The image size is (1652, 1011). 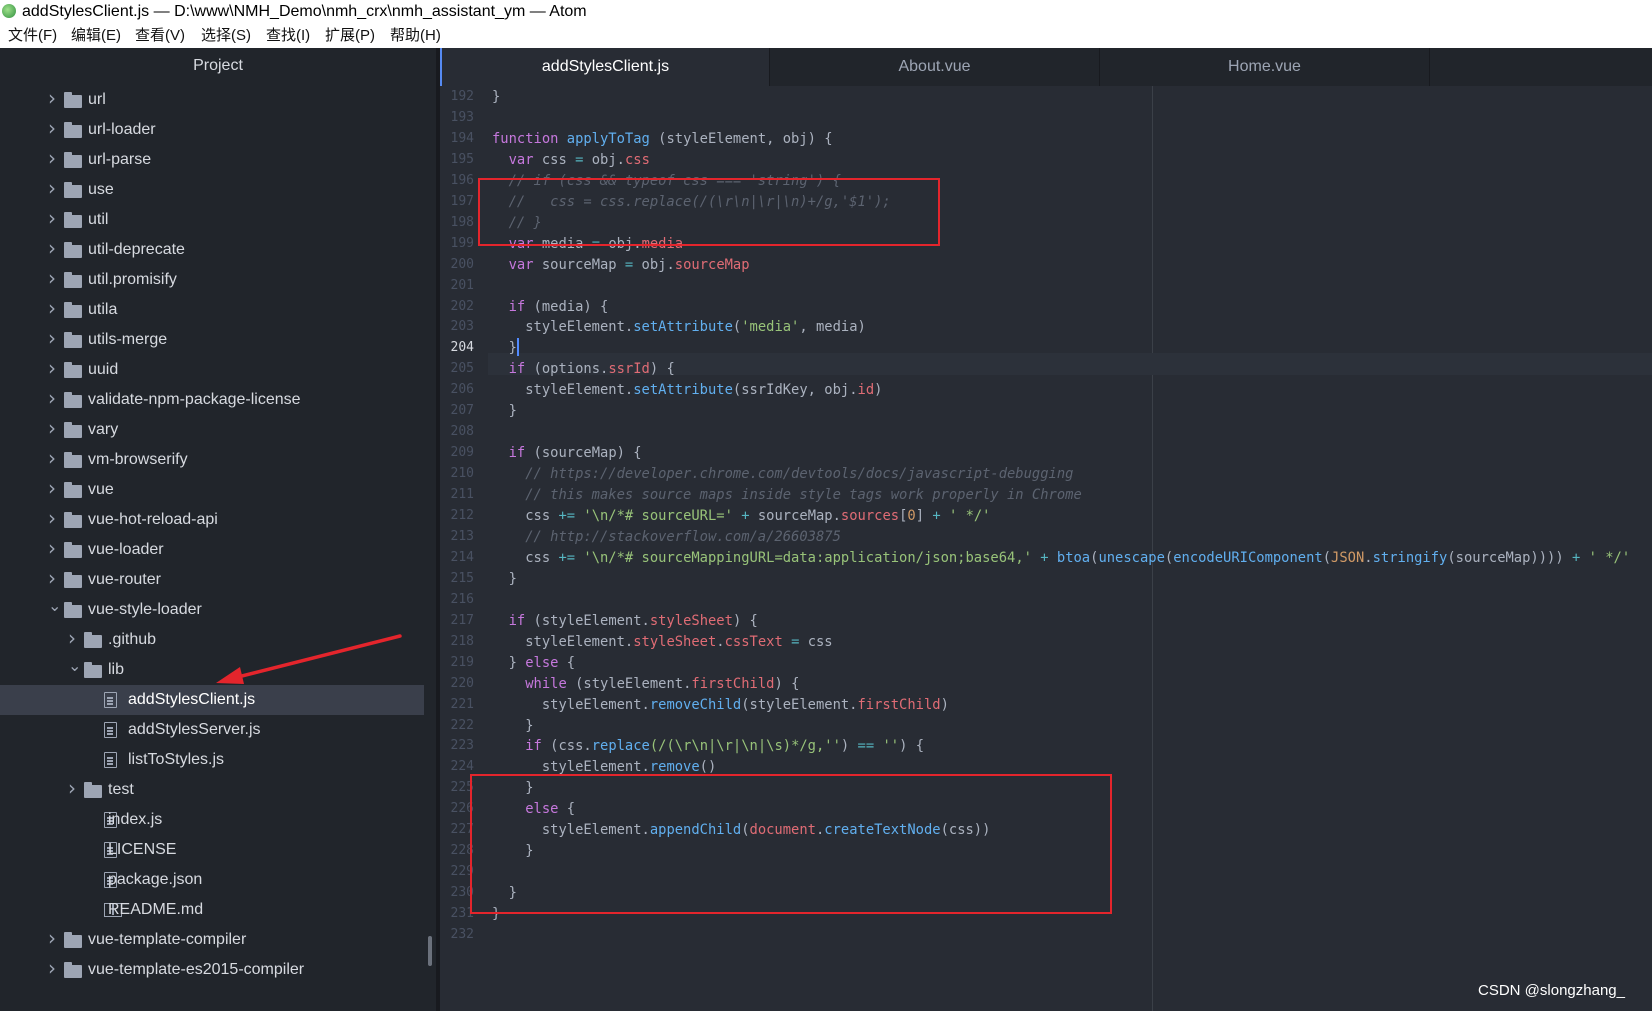 What do you see at coordinates (605, 67) in the screenshot?
I see `tab-addstylesclient: addStylesClient.js` at bounding box center [605, 67].